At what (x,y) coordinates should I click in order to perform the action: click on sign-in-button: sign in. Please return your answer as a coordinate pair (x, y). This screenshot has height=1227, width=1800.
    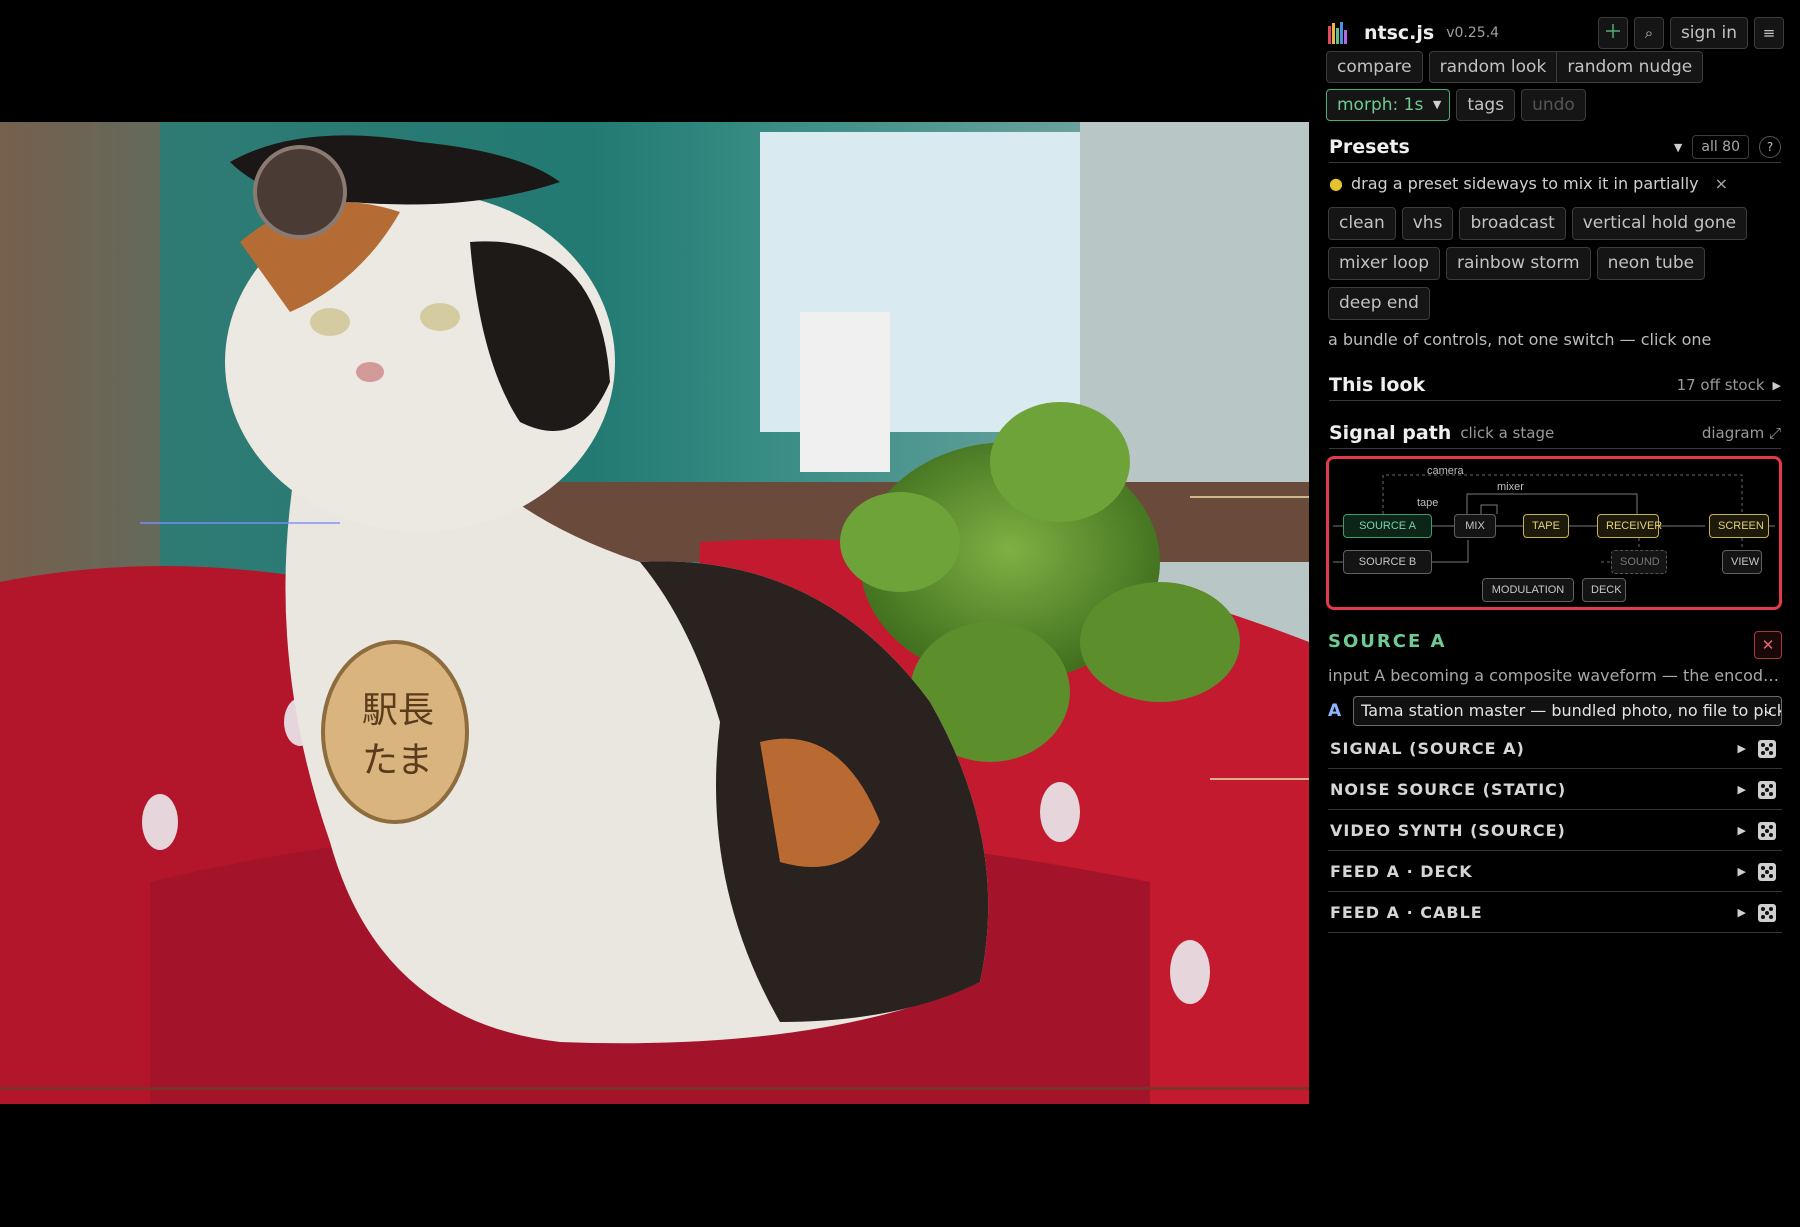
    Looking at the image, I should click on (1708, 33).